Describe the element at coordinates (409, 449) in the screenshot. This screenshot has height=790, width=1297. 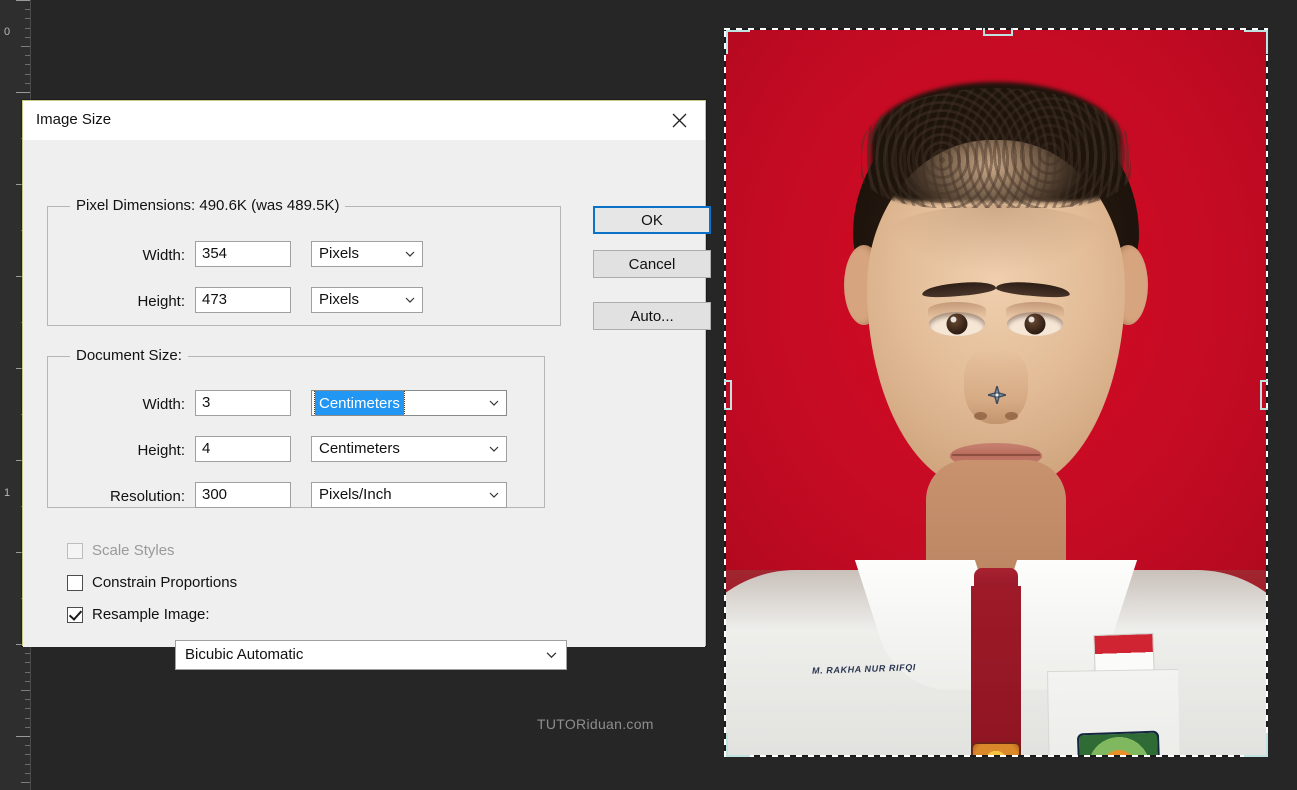
I see `doc-height-unit-select: Centimeters` at that location.